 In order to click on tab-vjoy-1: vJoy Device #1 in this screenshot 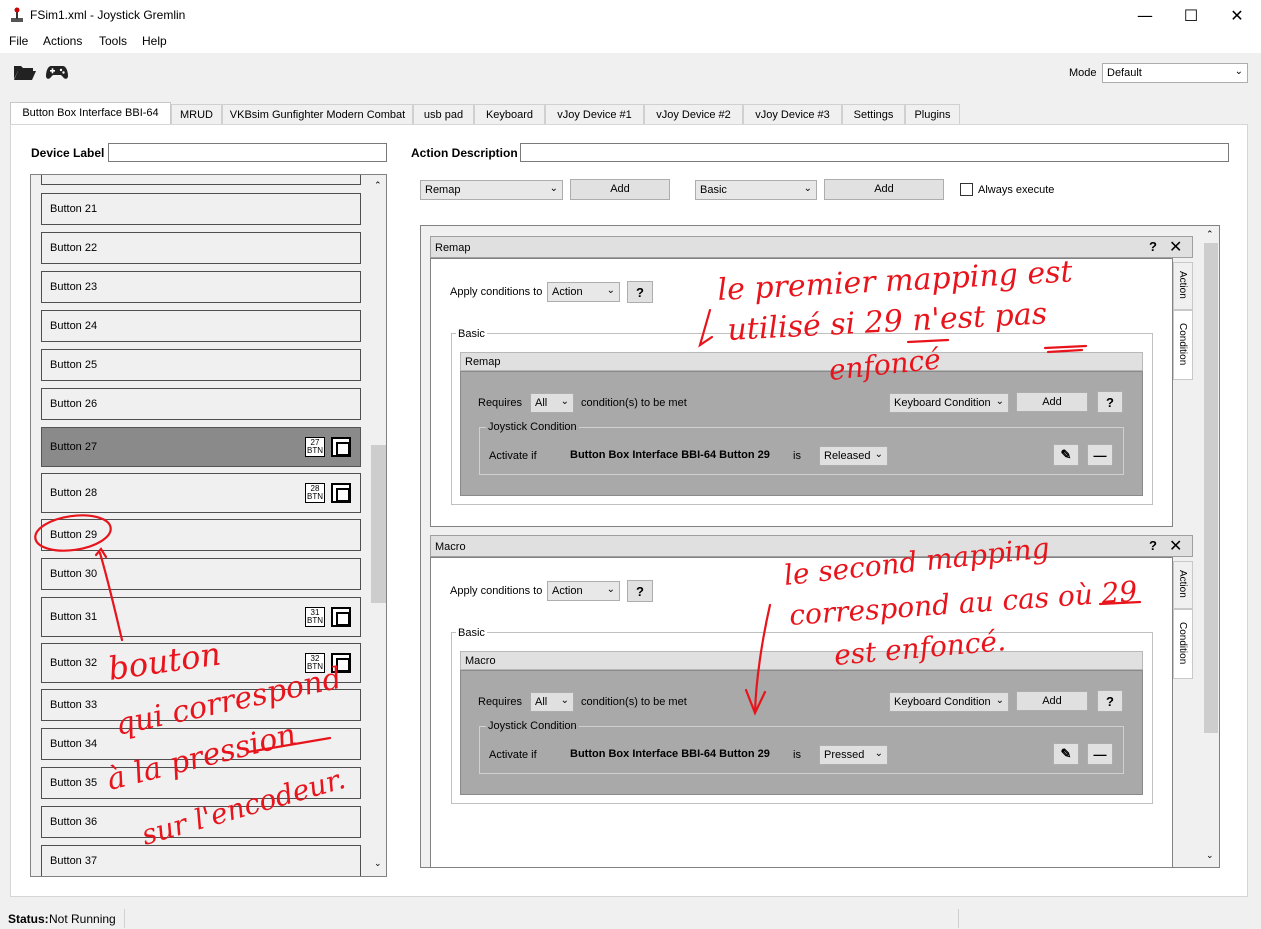, I will do `click(594, 114)`.